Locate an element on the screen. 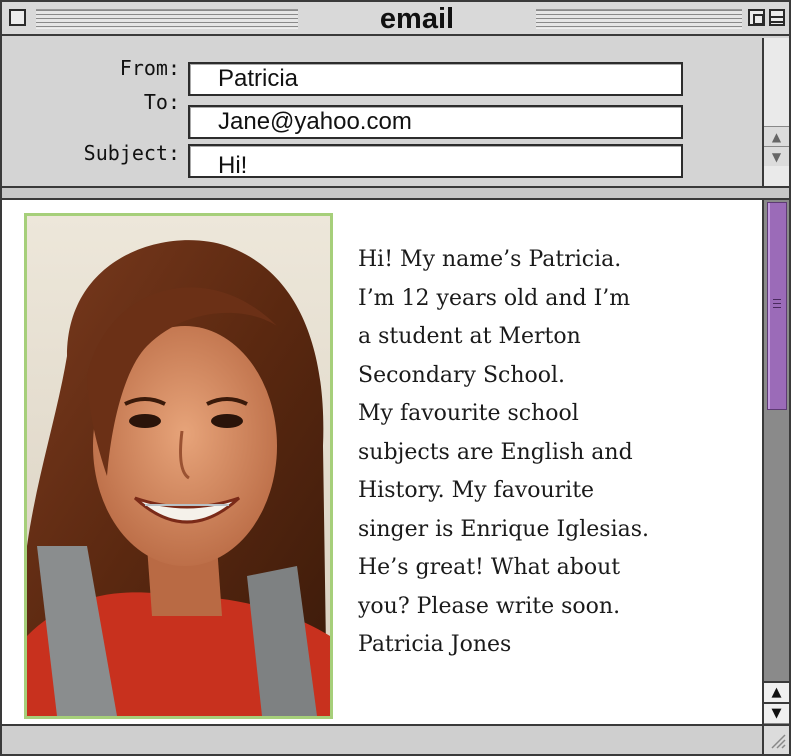  message-line: I’m 12 years old and I’m is located at coordinates (494, 298).